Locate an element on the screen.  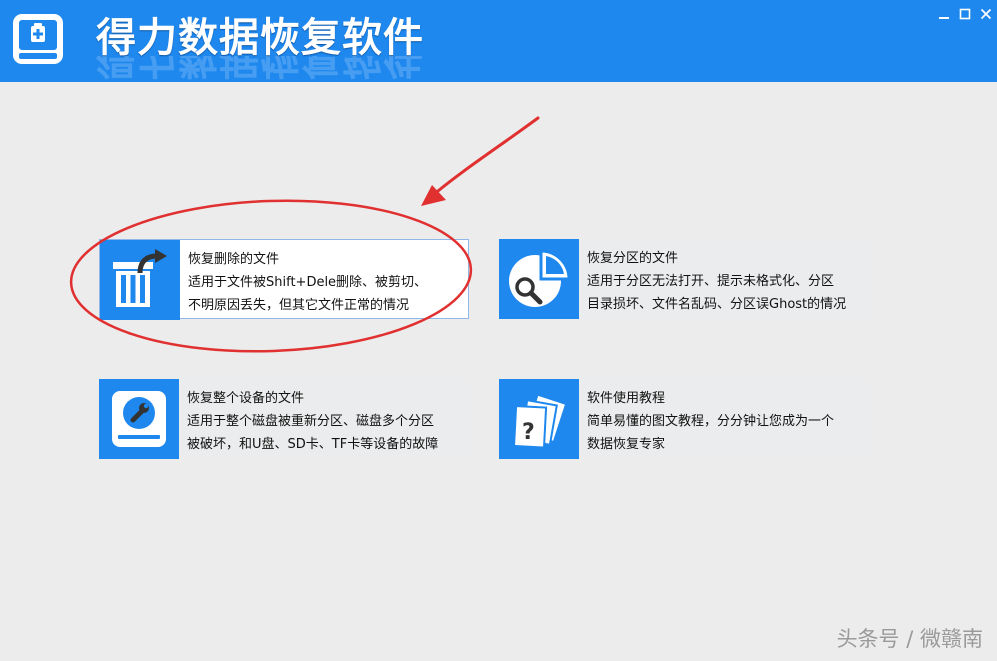
card-title: 恢复整个设备的文件 is located at coordinates (246, 398).